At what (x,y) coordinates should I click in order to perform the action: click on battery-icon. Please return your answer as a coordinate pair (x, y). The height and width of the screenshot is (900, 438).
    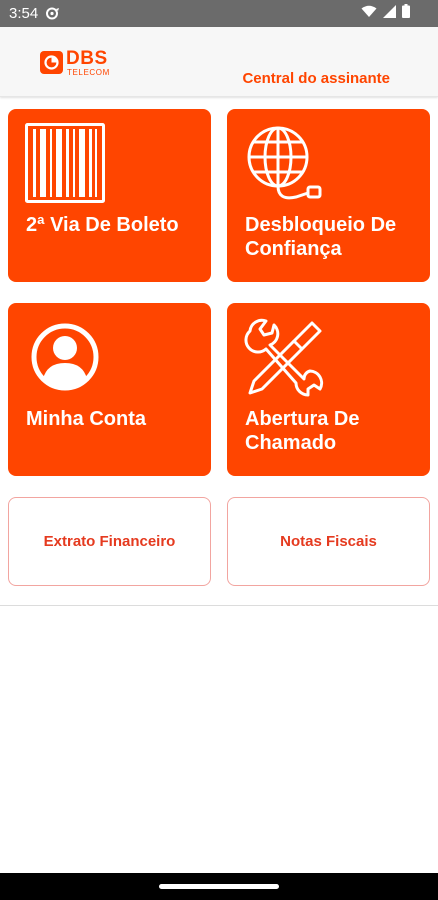
    Looking at the image, I should click on (406, 13).